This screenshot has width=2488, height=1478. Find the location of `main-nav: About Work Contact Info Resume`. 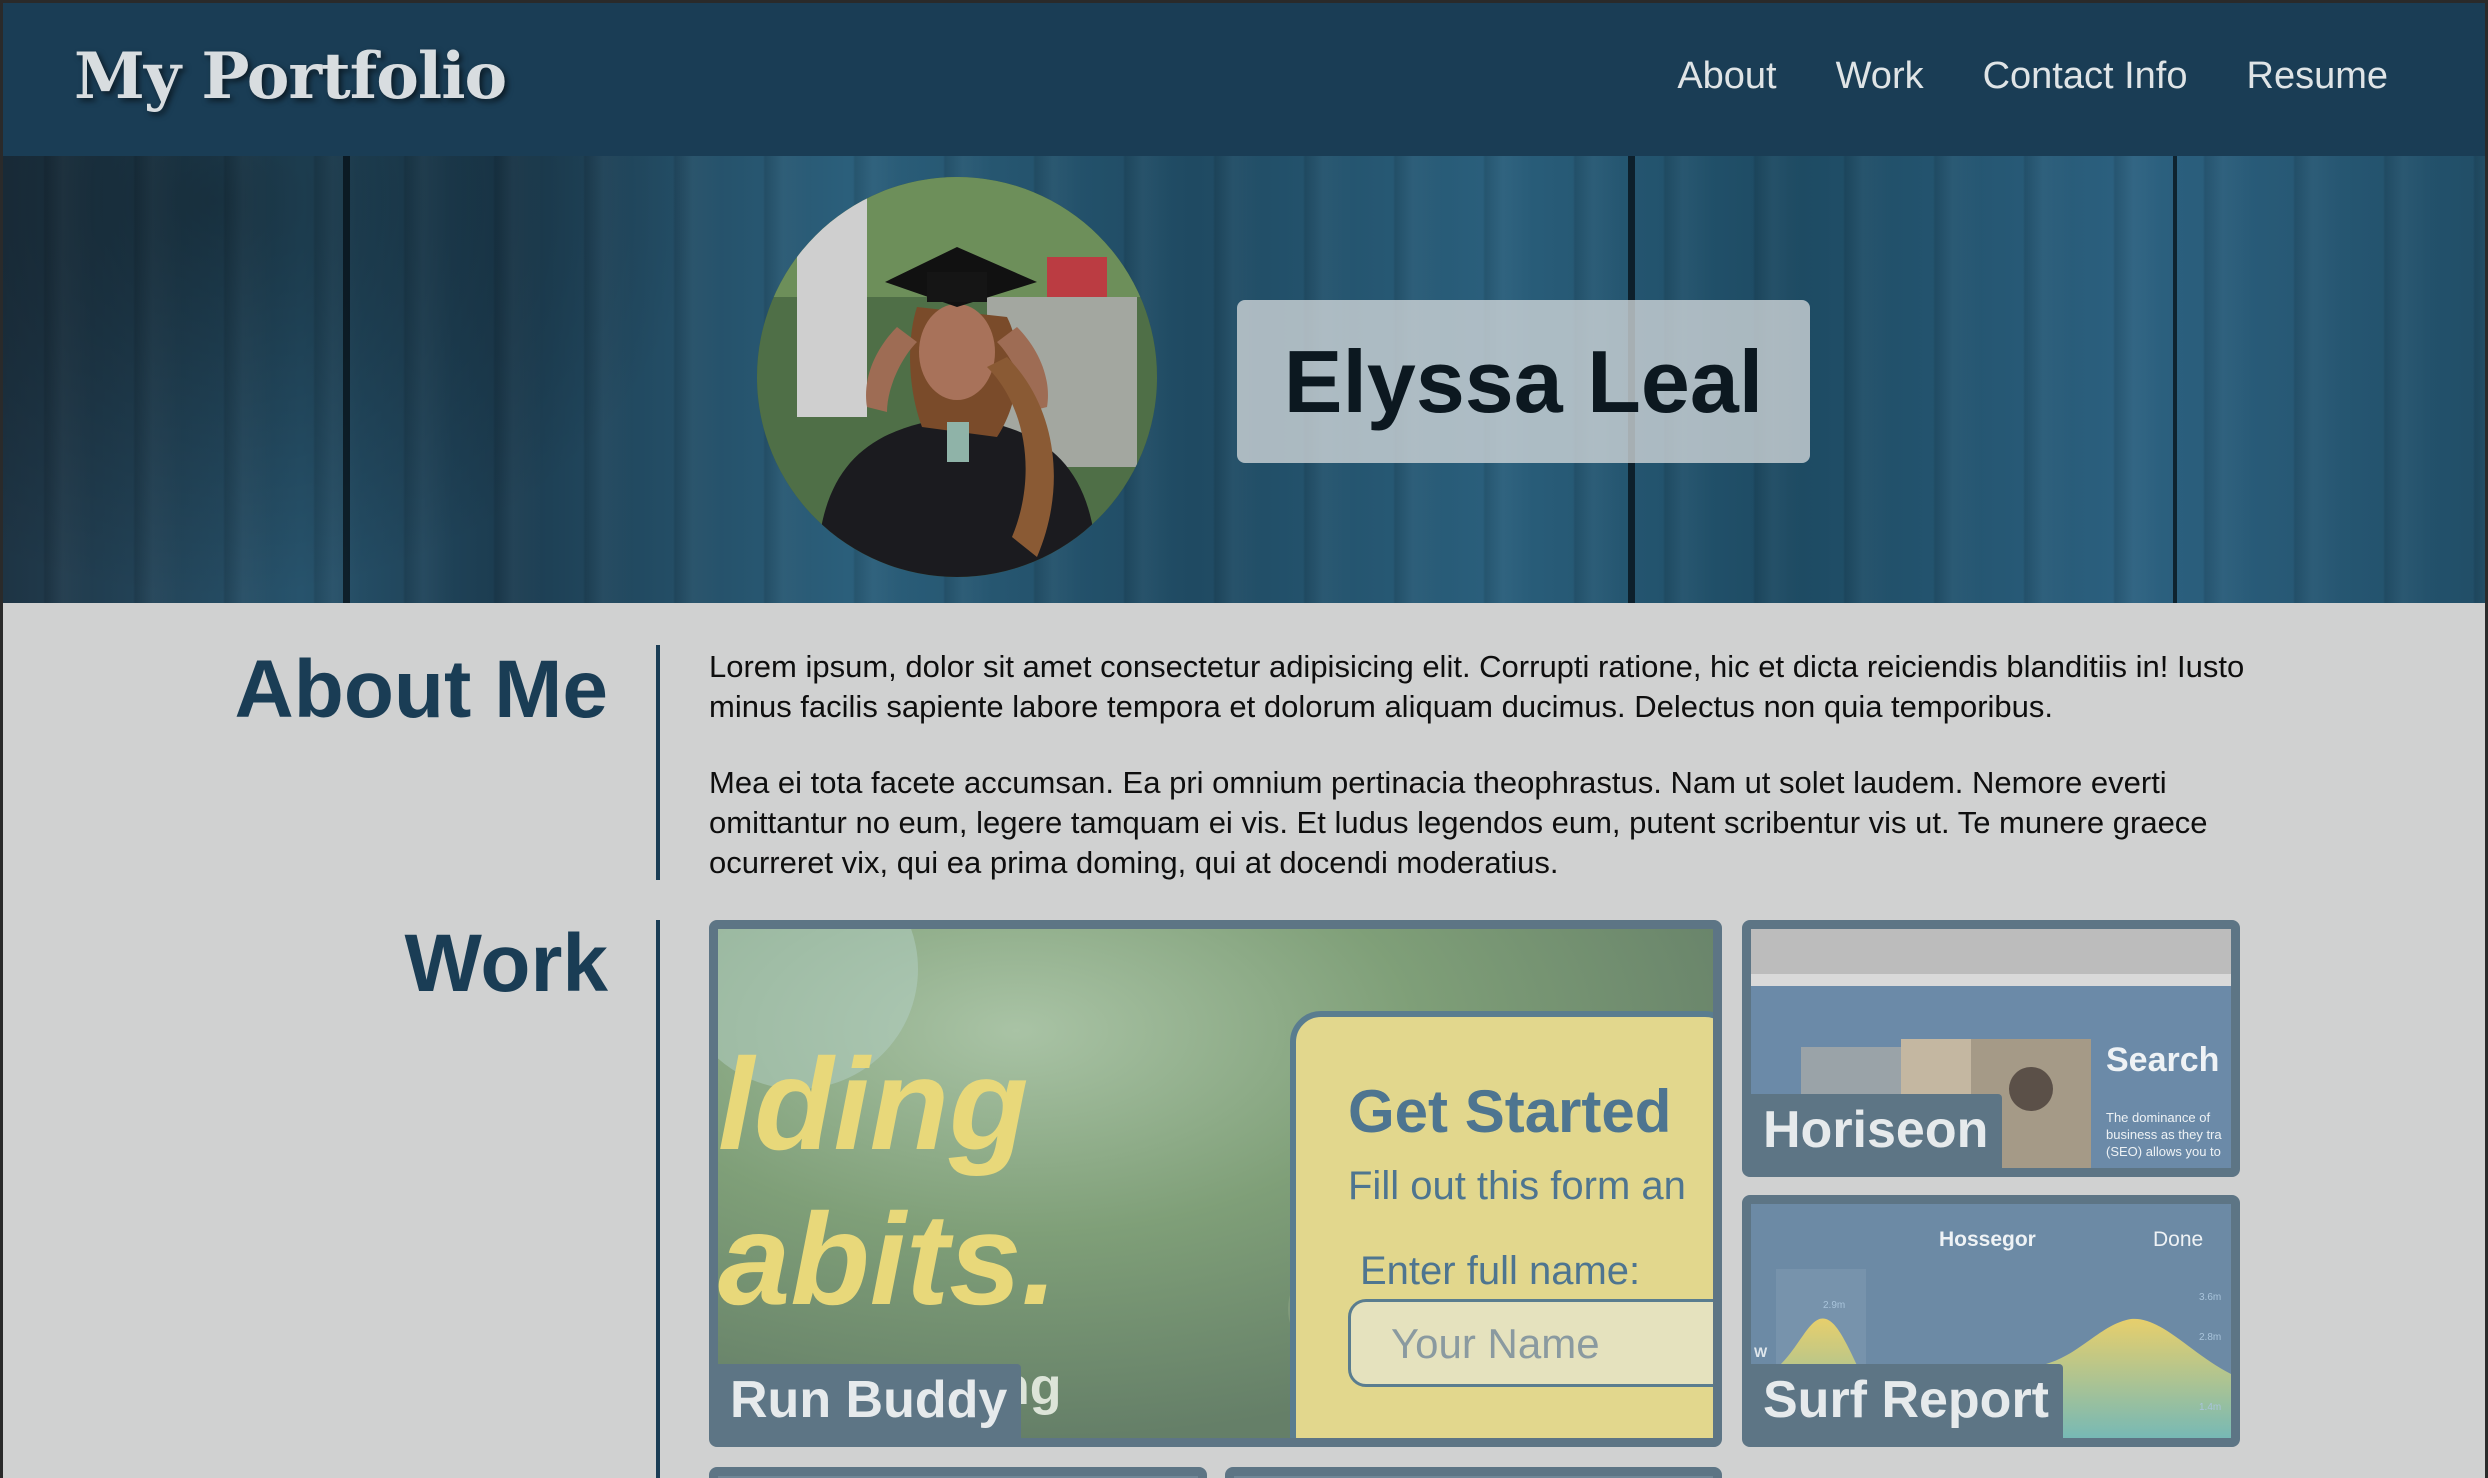

main-nav: About Work Contact Info Resume is located at coordinates (2032, 76).